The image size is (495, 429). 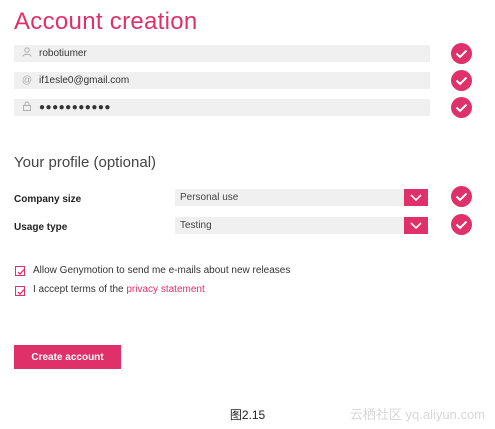 What do you see at coordinates (301, 225) in the screenshot?
I see `usage-type-select: Testing` at bounding box center [301, 225].